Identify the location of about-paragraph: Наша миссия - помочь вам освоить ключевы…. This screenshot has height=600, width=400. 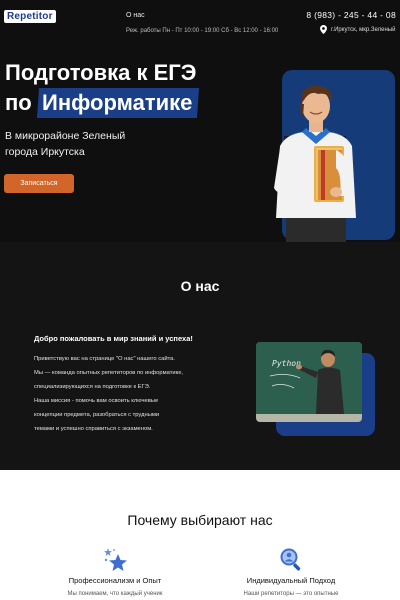
(96, 401).